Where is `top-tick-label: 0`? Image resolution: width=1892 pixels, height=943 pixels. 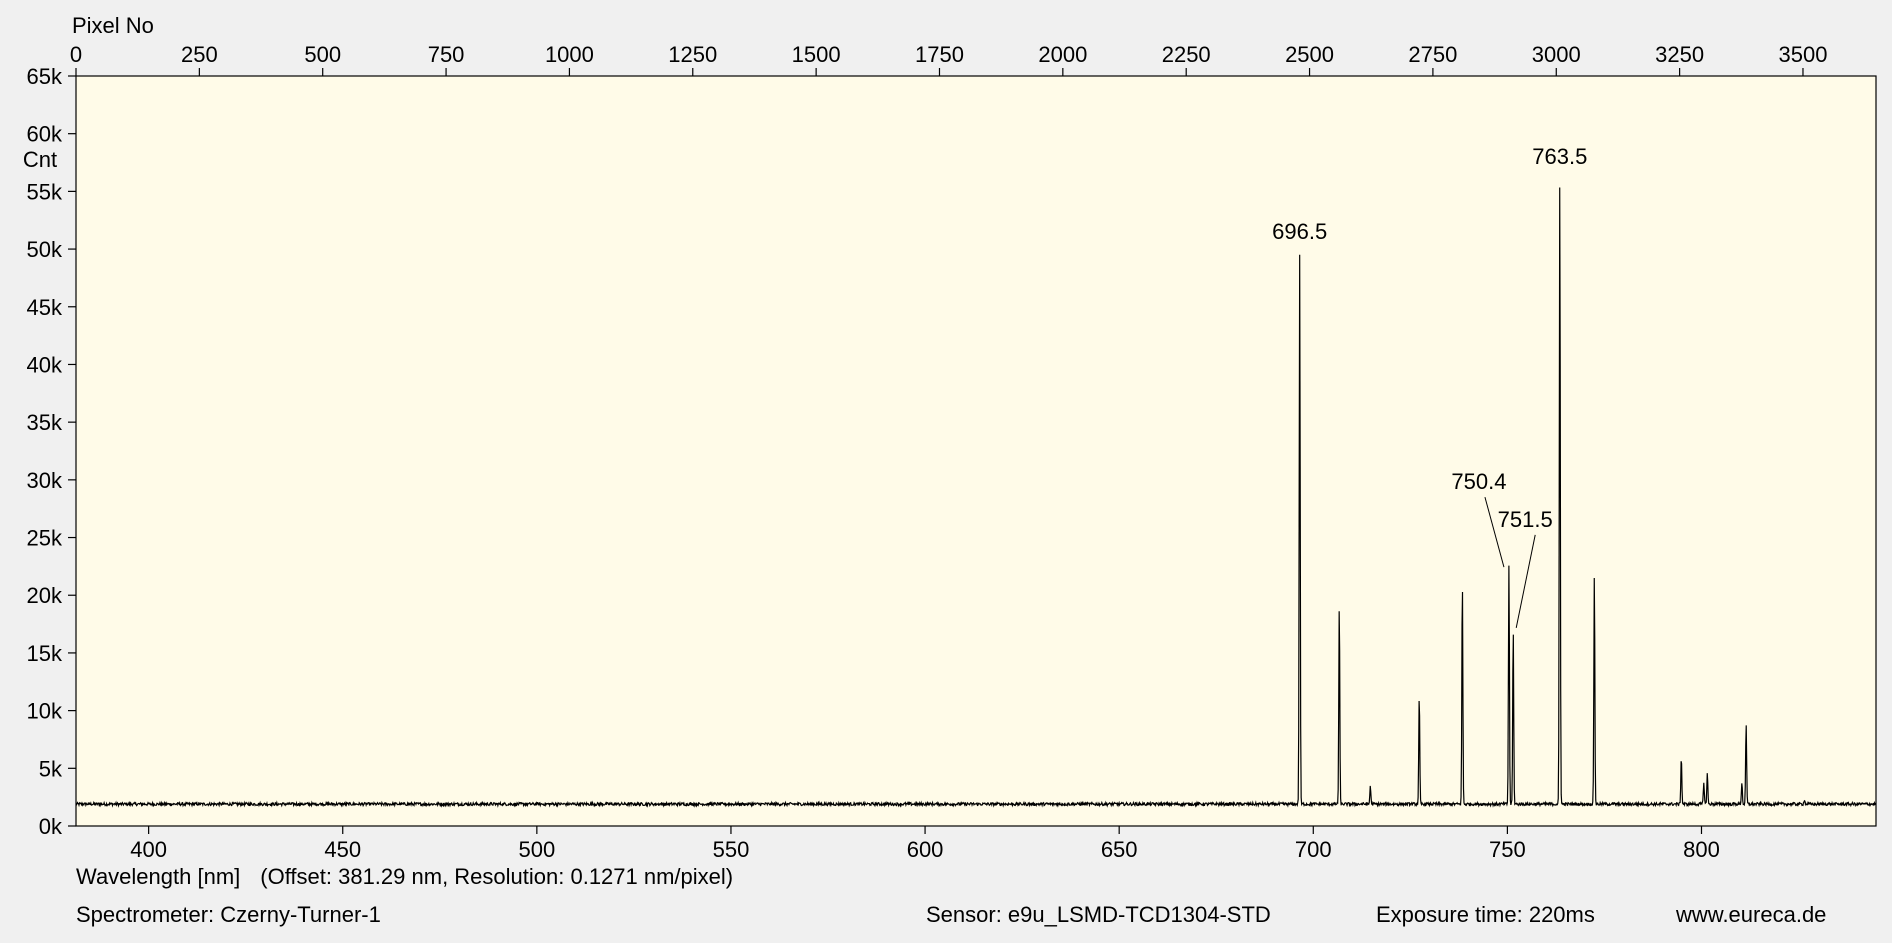
top-tick-label: 0 is located at coordinates (76, 54).